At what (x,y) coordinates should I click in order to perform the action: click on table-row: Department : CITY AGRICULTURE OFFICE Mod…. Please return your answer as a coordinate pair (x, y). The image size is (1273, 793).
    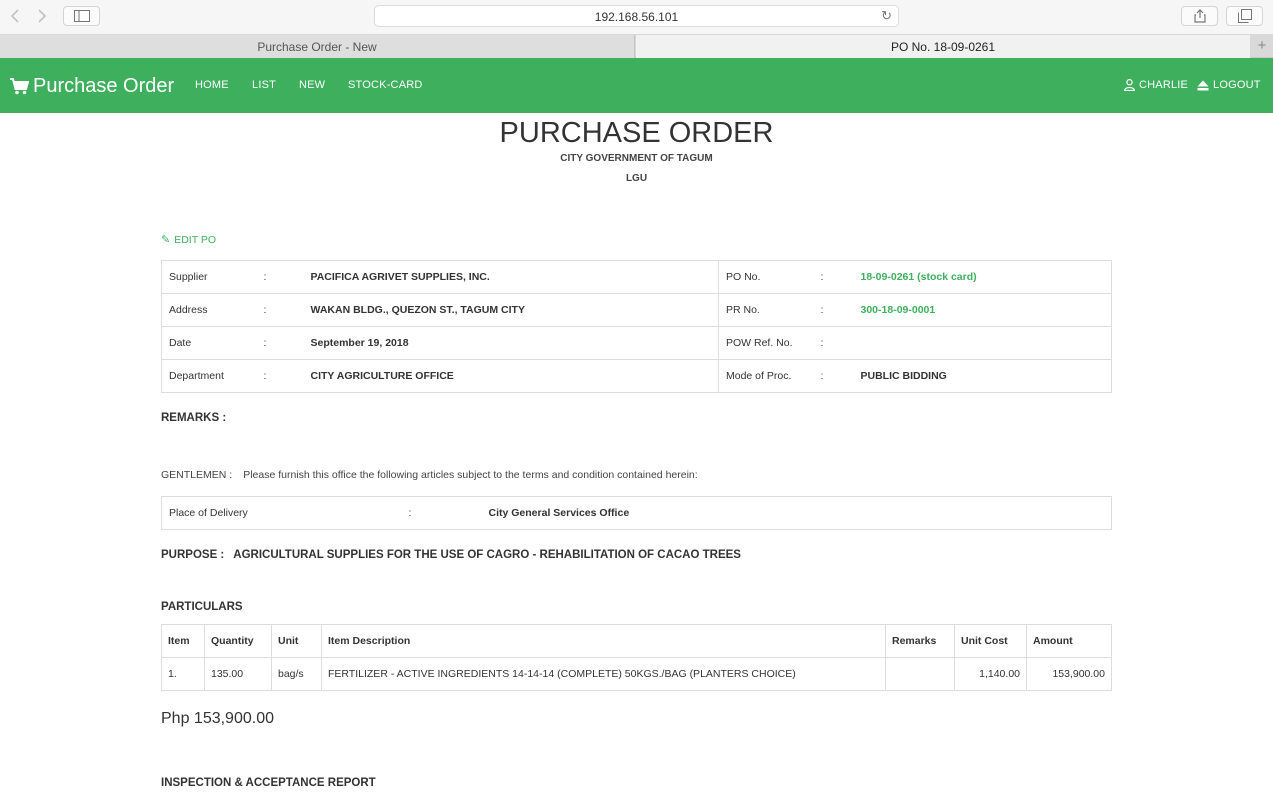
    Looking at the image, I should click on (636, 376).